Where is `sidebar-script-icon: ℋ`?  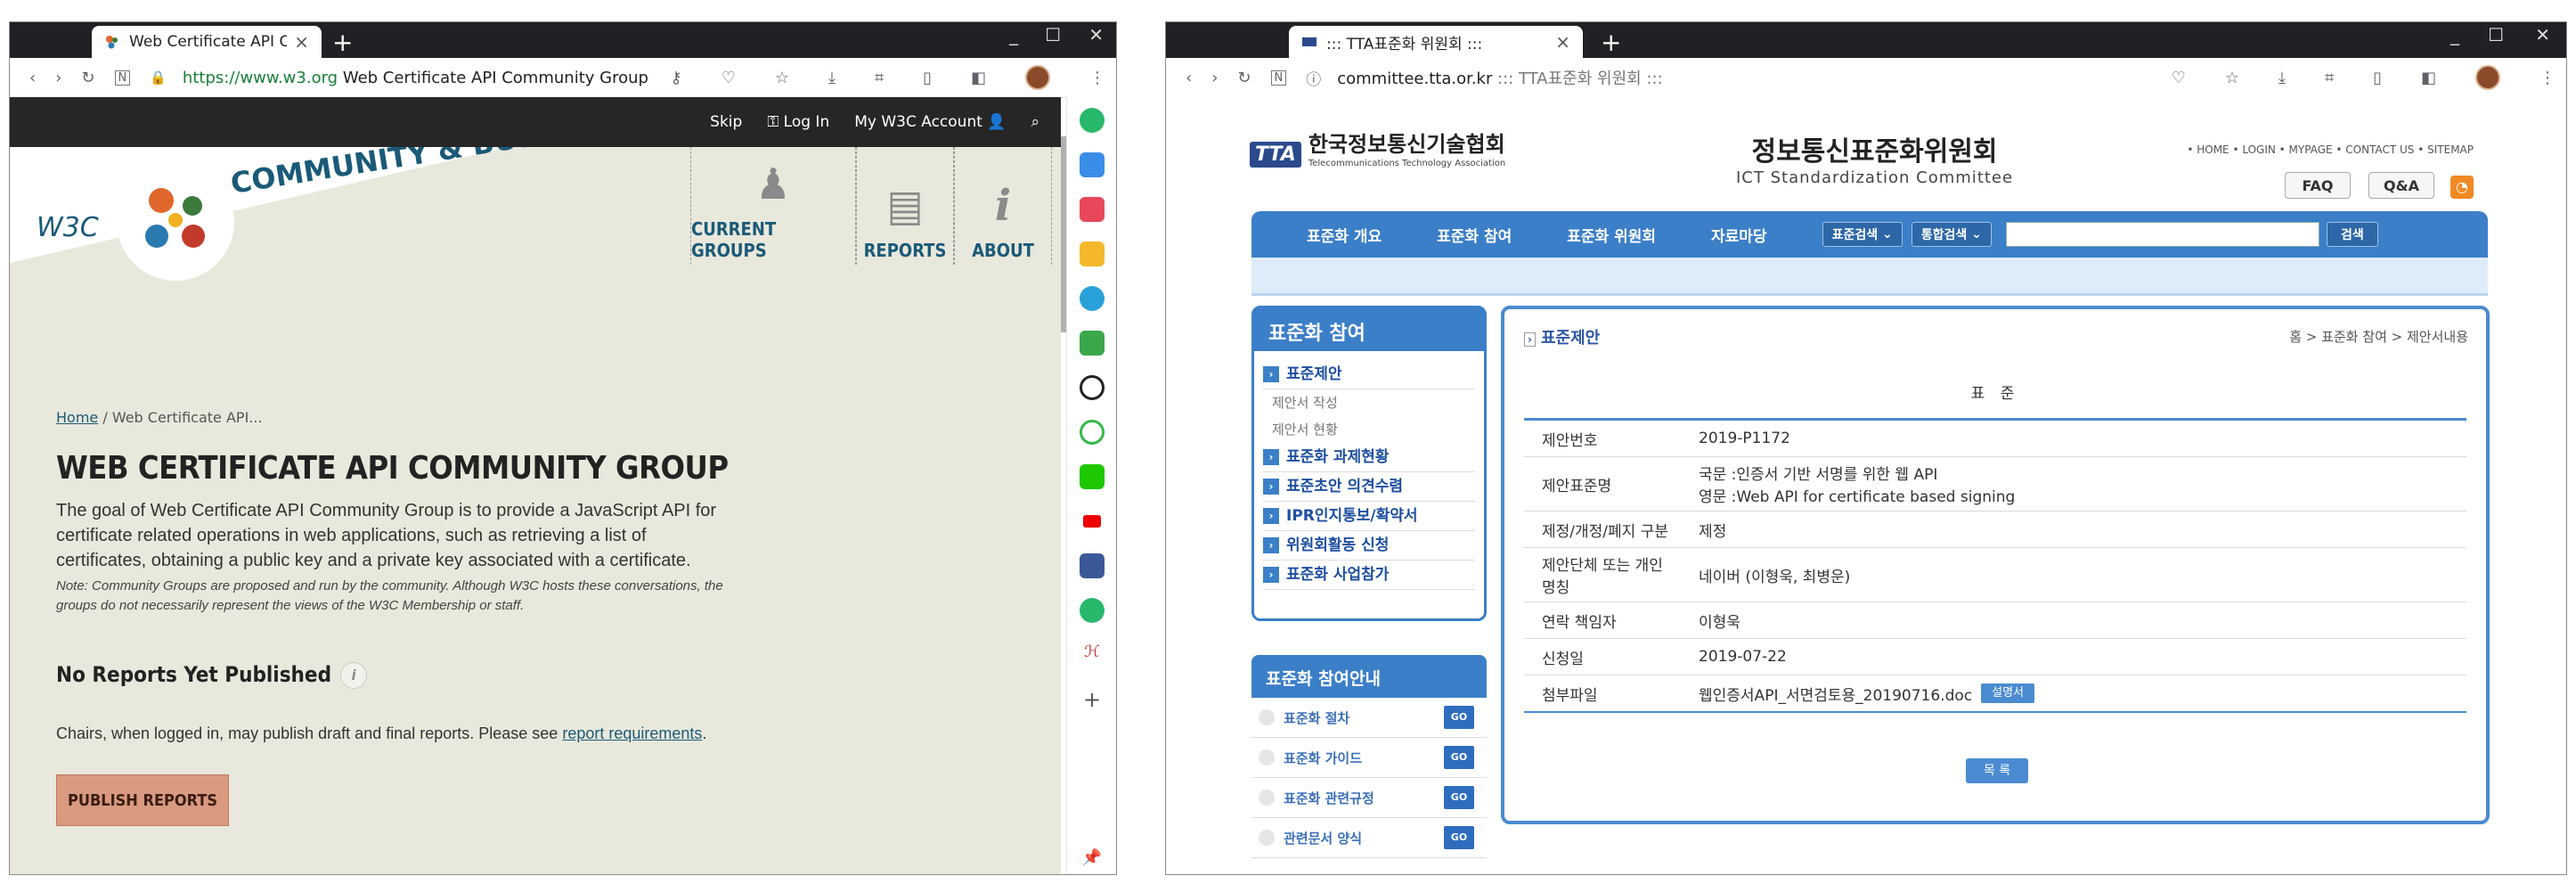
sidebar-script-icon: ℋ is located at coordinates (1092, 655).